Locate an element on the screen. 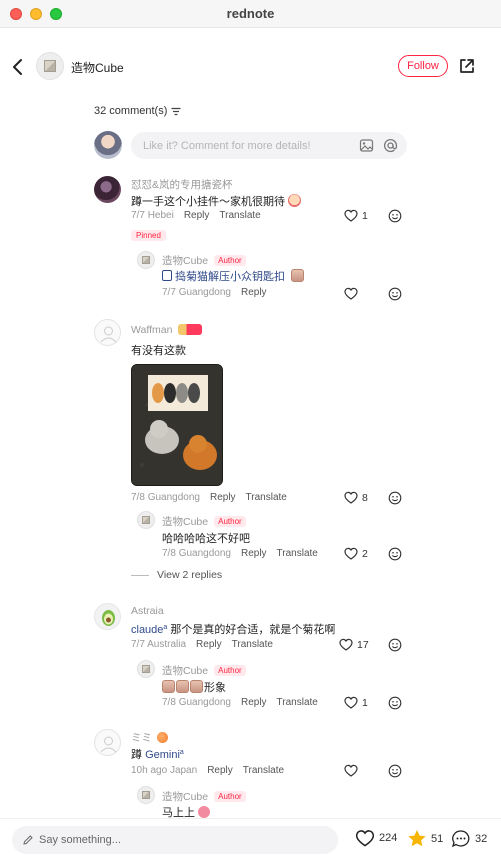 This screenshot has height=859, width=501. level-badge-icon is located at coordinates (190, 329).